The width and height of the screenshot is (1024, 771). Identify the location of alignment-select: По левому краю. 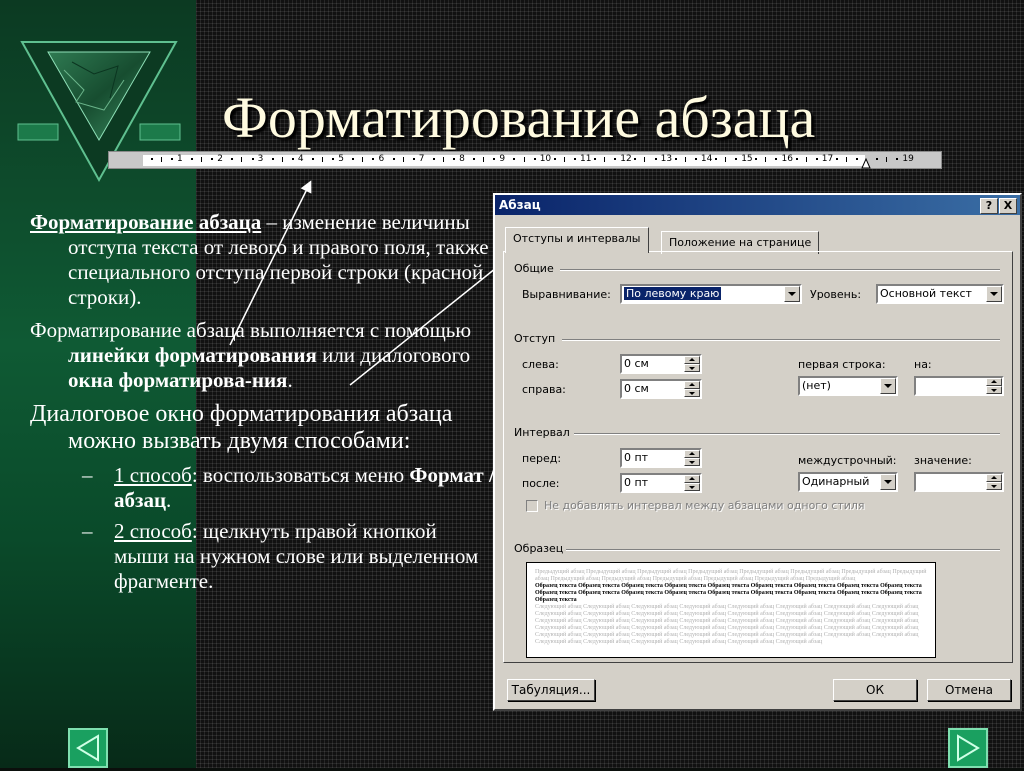
(711, 294).